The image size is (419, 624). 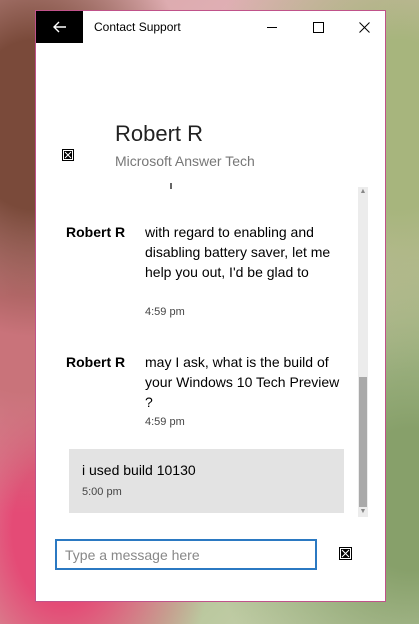 I want to click on minimize-icon, so click(x=271, y=27).